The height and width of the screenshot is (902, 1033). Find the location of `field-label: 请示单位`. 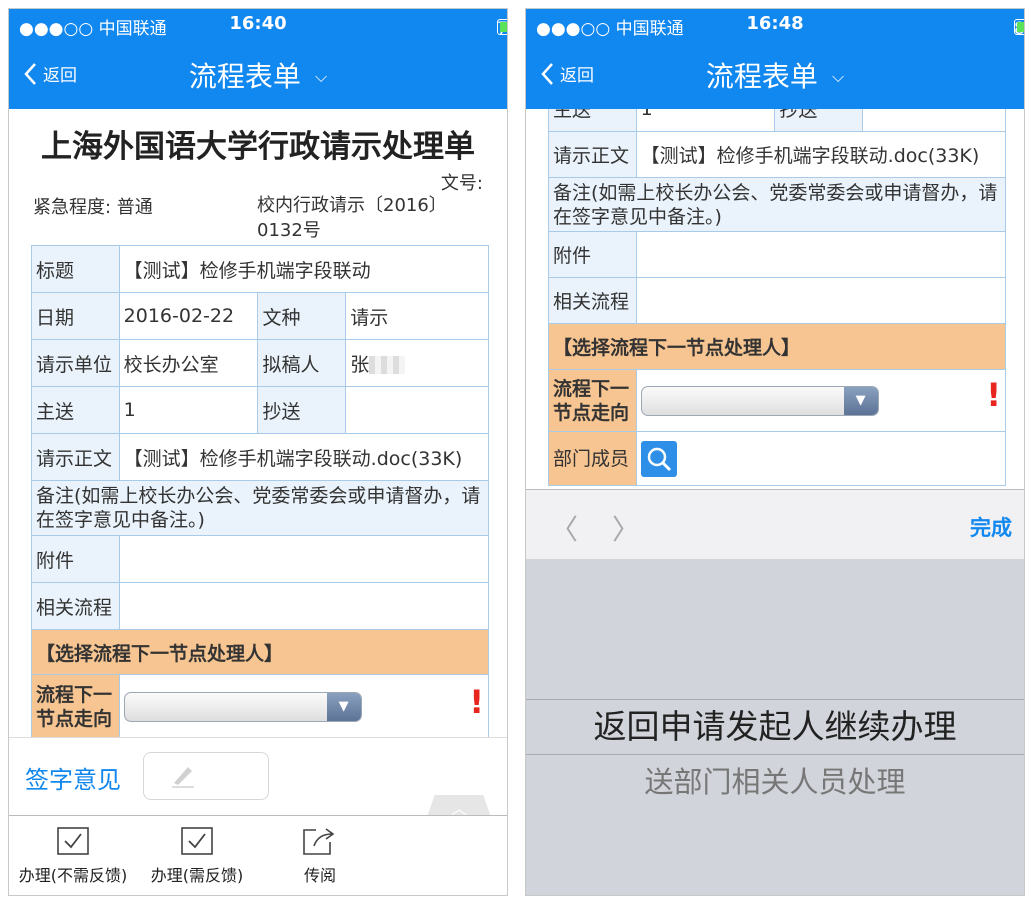

field-label: 请示单位 is located at coordinates (75, 363).